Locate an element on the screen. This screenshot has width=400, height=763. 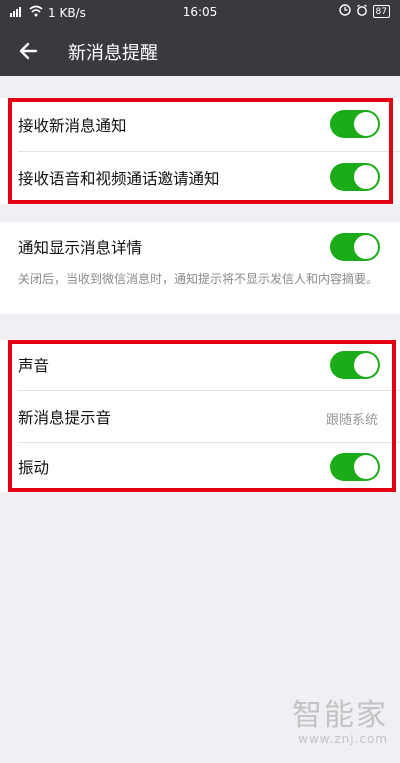
show-details-toggle is located at coordinates (355, 247).